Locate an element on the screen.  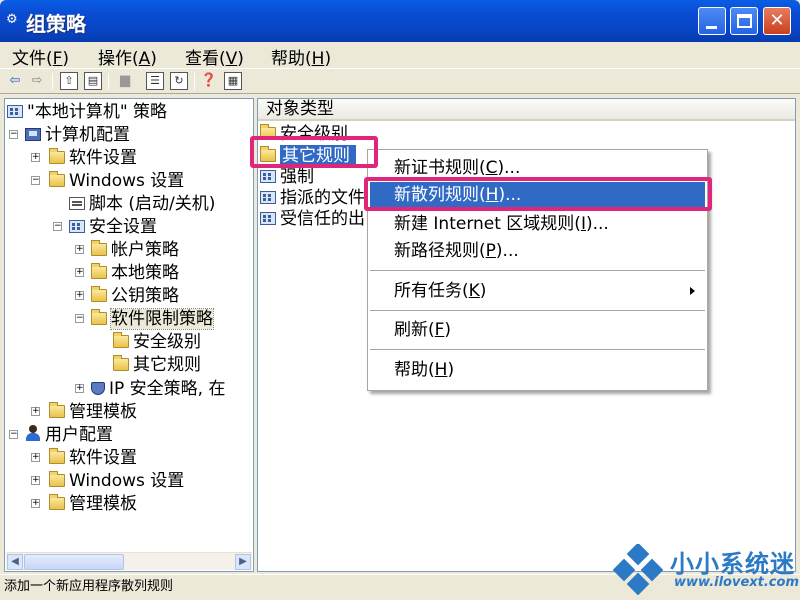
tree-item-public-key-policy: + 公钥策略 is located at coordinates (127, 296).